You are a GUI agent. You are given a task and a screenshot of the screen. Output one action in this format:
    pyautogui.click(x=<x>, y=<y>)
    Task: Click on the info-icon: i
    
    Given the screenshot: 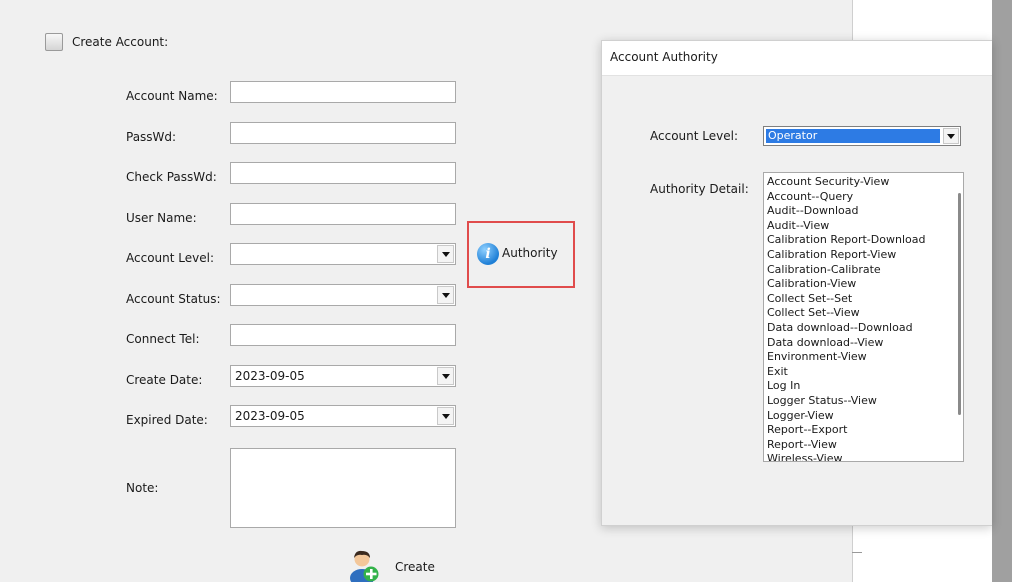 What is the action you would take?
    pyautogui.click(x=488, y=254)
    